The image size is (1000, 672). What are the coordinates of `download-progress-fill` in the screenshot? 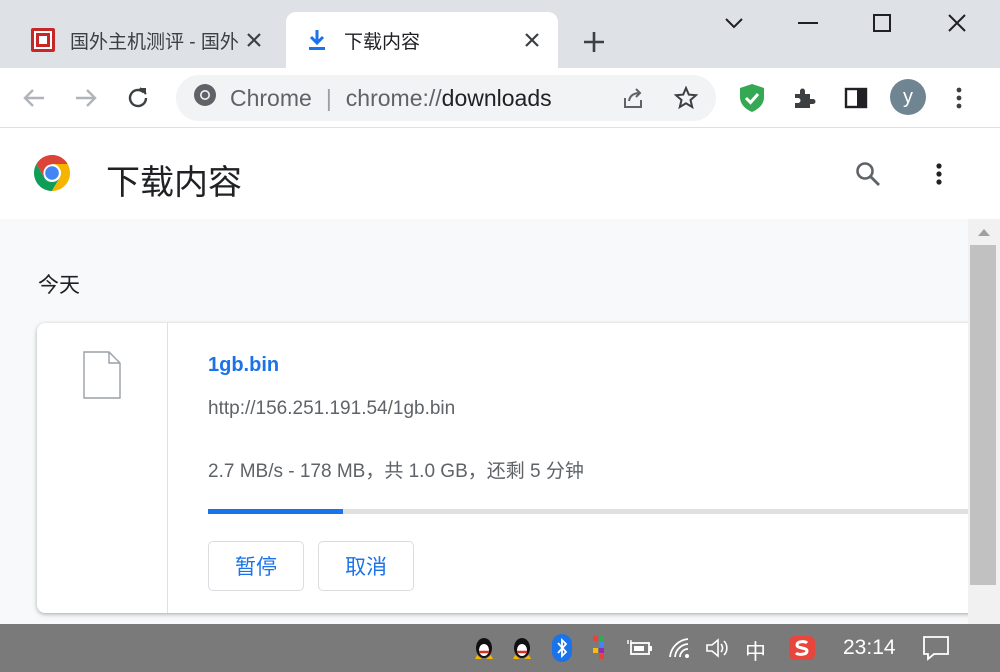 It's located at (276, 511).